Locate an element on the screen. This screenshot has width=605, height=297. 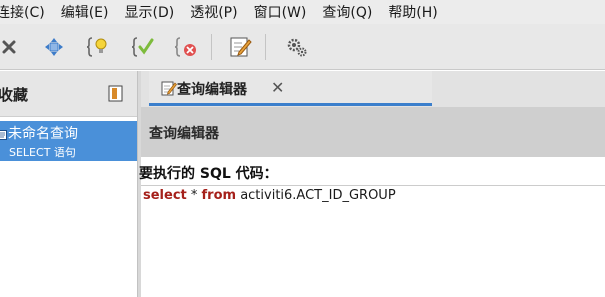
favorites-title: 收藏 is located at coordinates (14, 95).